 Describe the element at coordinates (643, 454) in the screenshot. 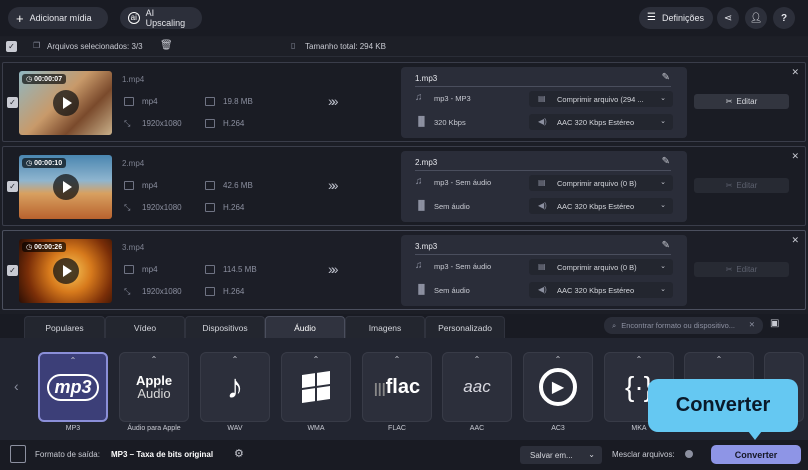

I see `merge-label: Mesclar arquivos:` at that location.